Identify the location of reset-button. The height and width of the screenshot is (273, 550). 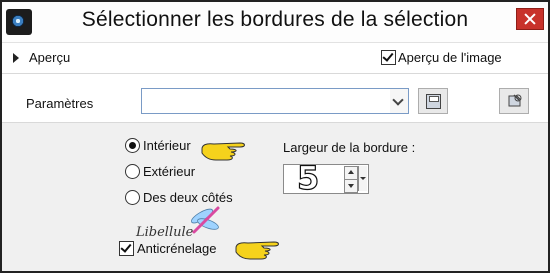
(514, 101).